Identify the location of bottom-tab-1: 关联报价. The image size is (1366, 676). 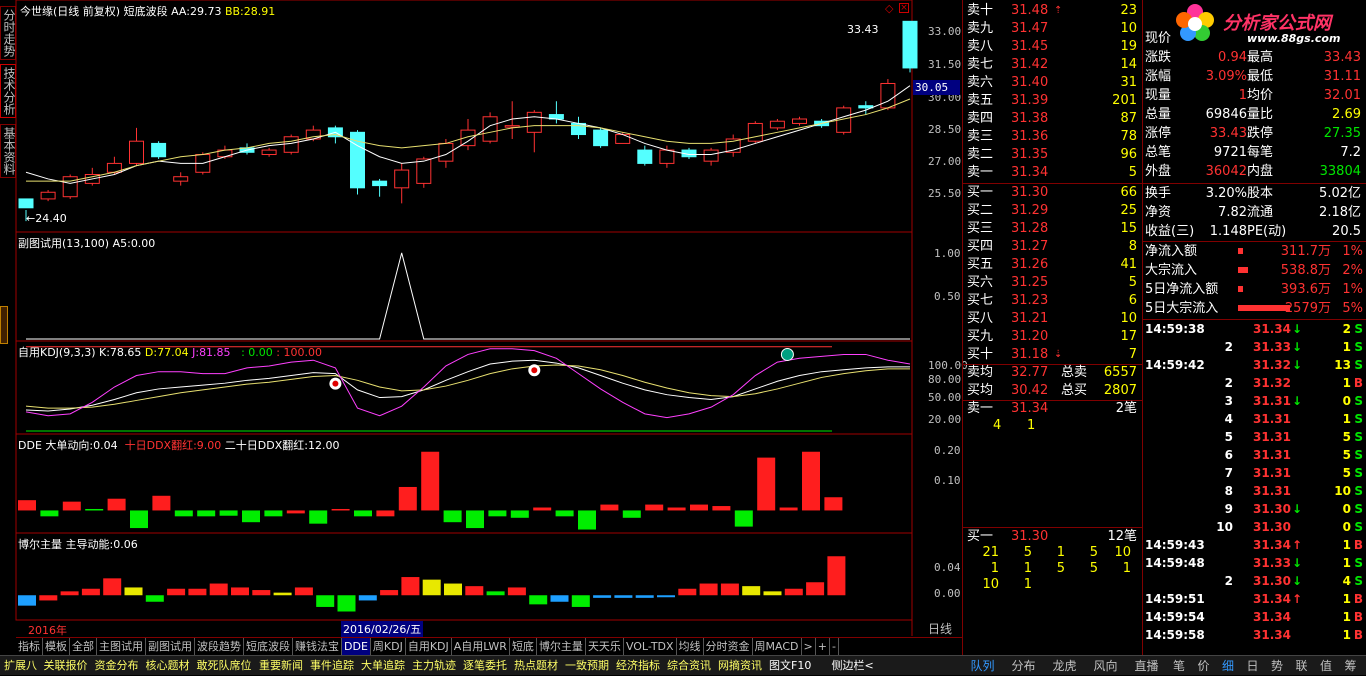
(66, 666).